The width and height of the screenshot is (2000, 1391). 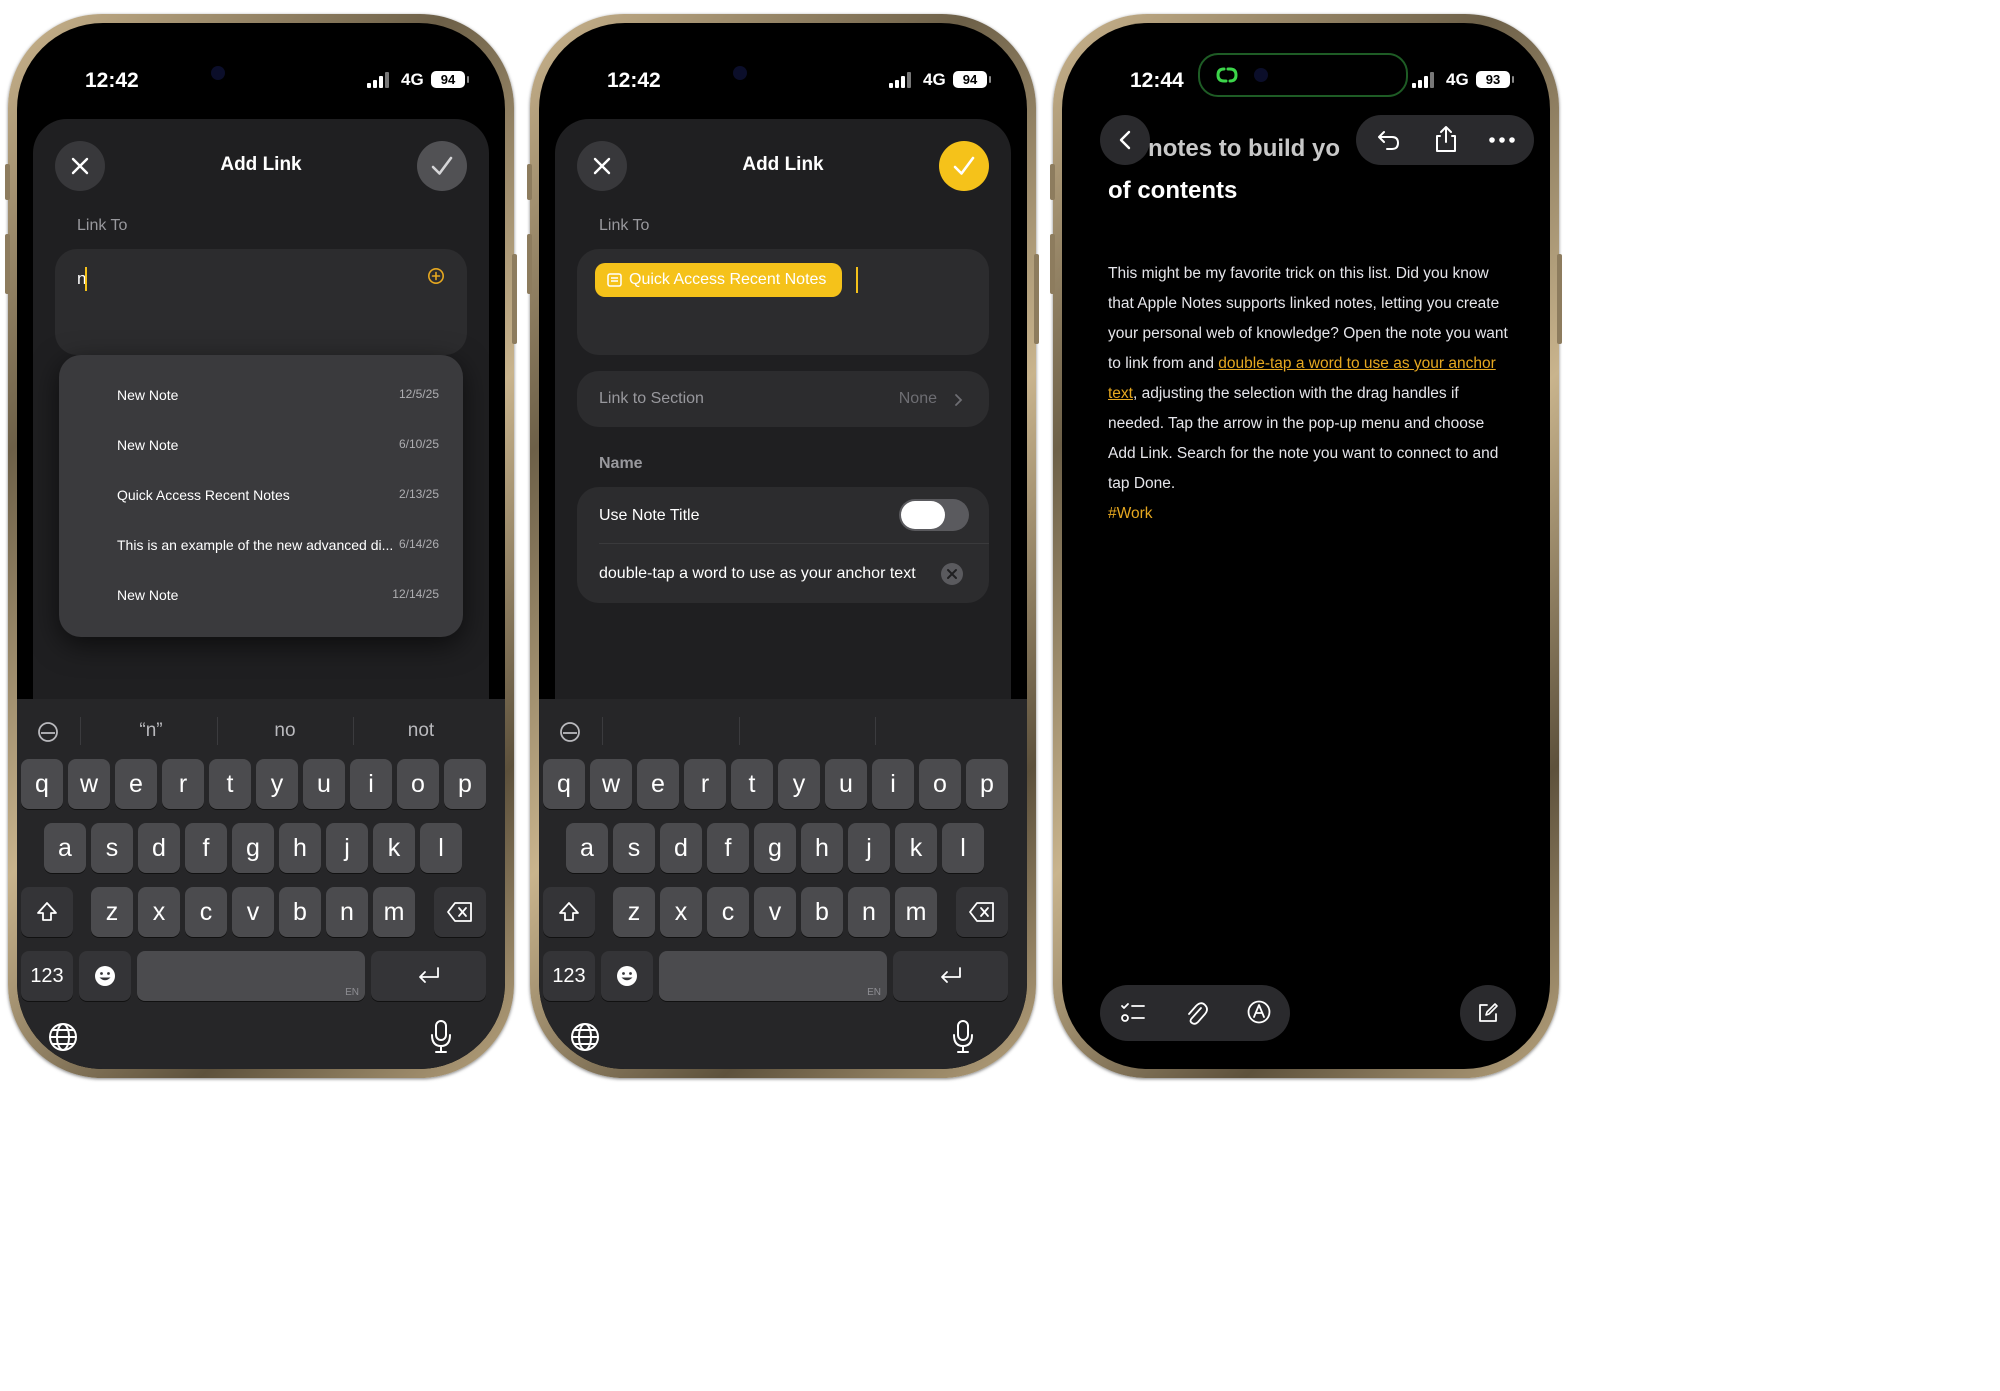 What do you see at coordinates (278, 498) in the screenshot?
I see `result-item: Quick Access Recent Notes 2/13/25` at bounding box center [278, 498].